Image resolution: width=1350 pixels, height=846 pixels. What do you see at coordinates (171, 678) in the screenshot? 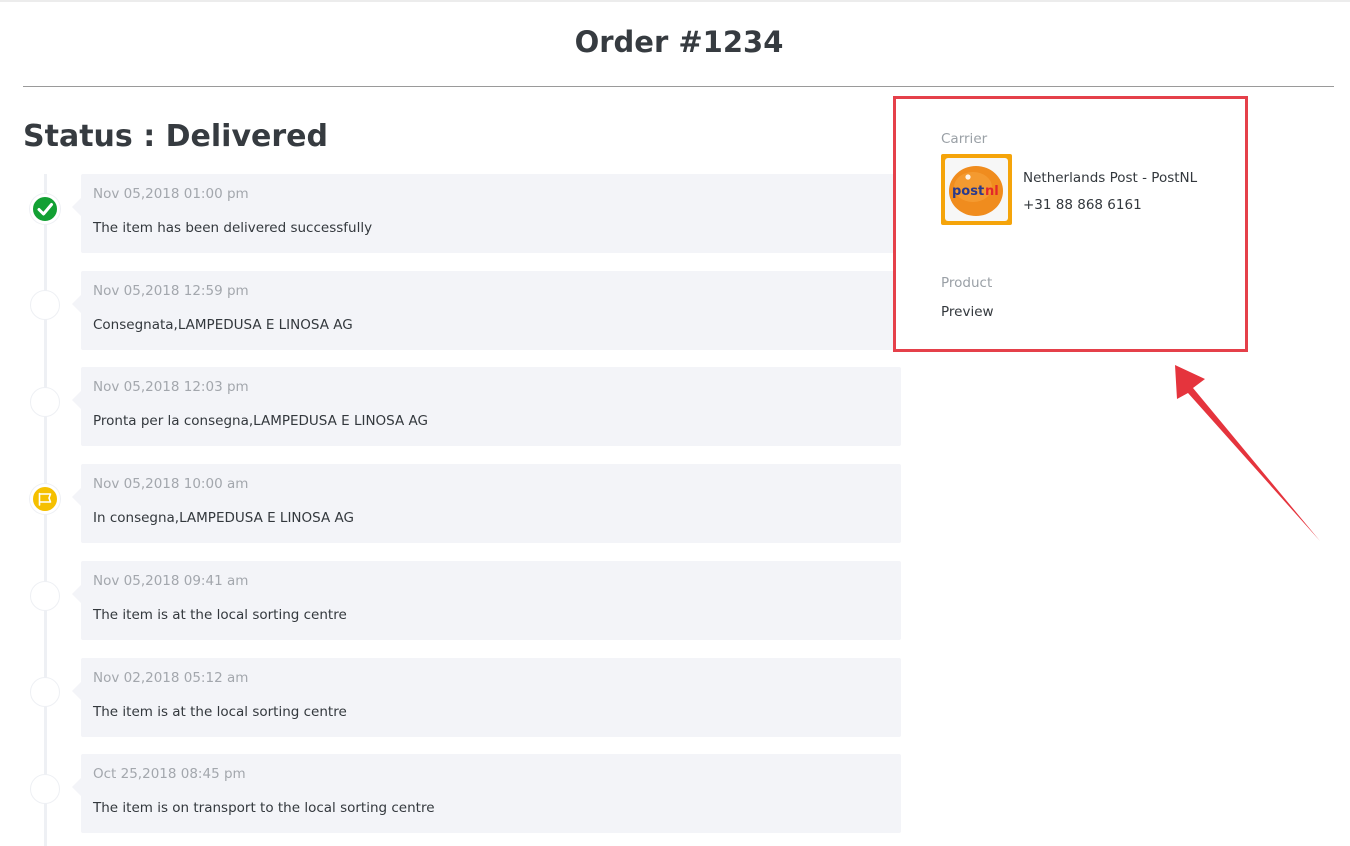
I see `event-time: Nov 02,2018 05:12 am` at bounding box center [171, 678].